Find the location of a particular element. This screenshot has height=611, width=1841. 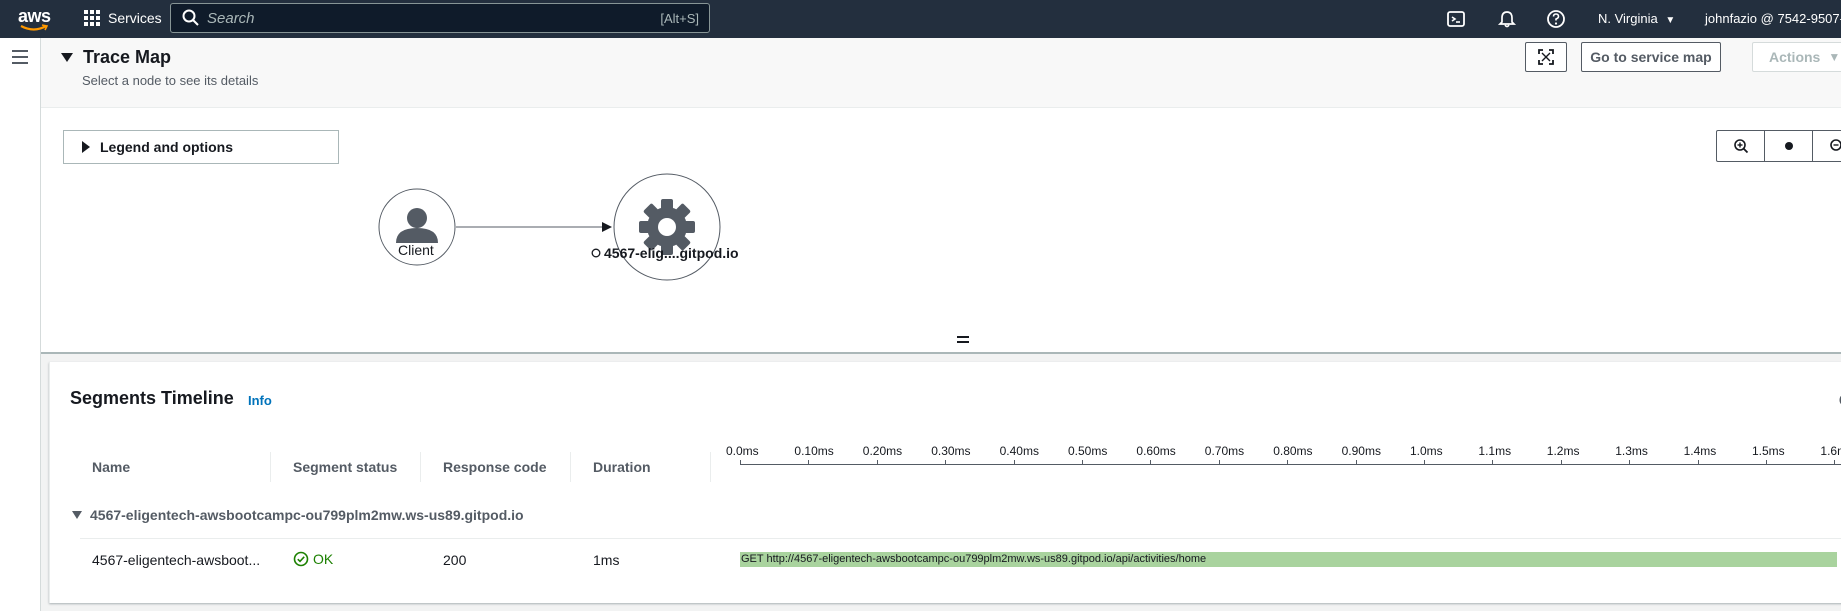

timeline-tick-label: 0.10ms is located at coordinates (814, 451).